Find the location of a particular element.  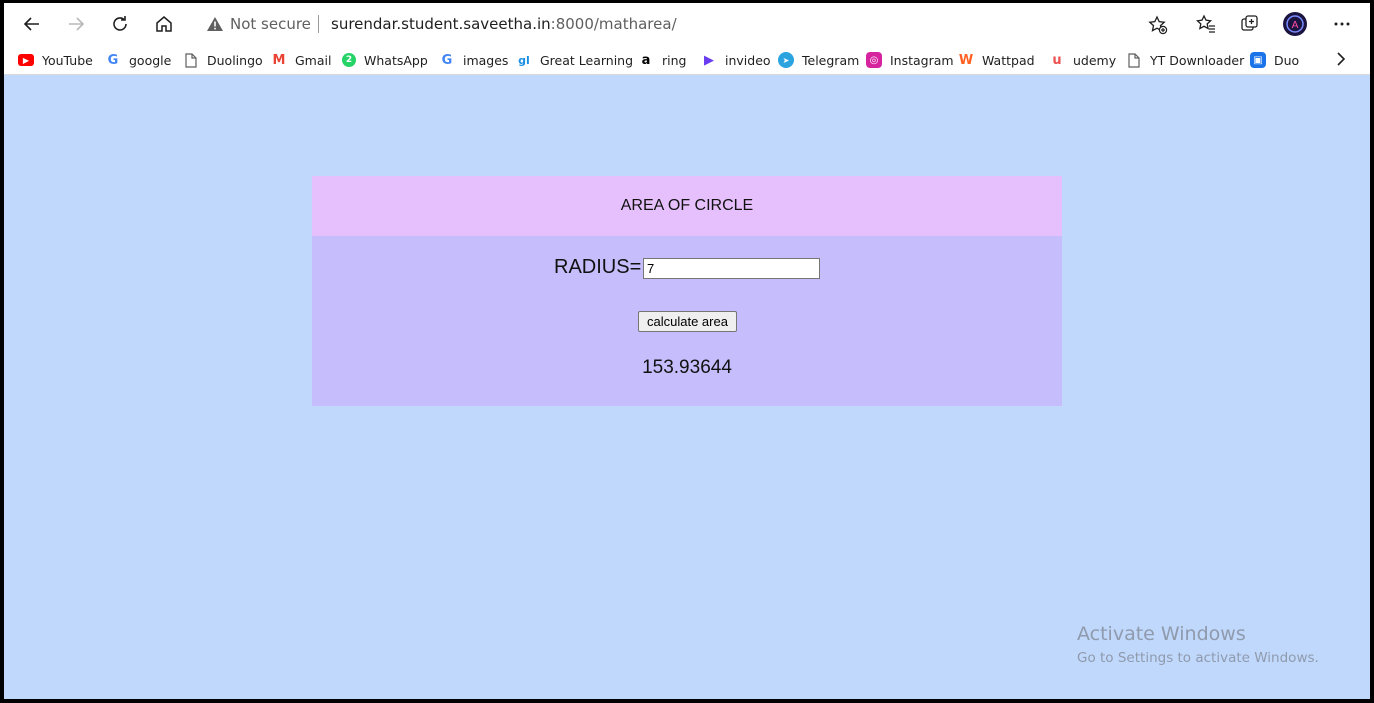

bookmark-gmail: M Gmail is located at coordinates (301, 60).